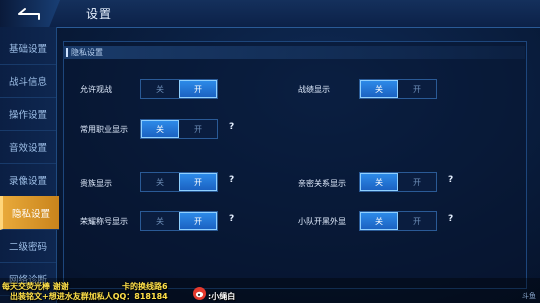  I want to click on sidebar-item-secondary-password: 二级密码, so click(28, 246).